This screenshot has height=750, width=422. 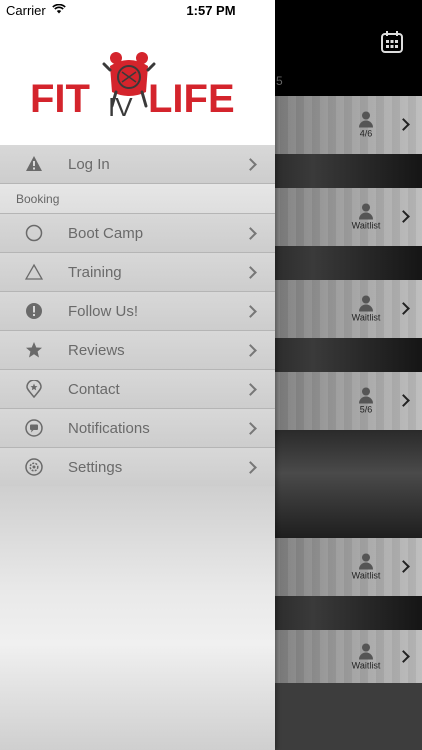 I want to click on section-header-booking: Booking, so click(x=137, y=199).